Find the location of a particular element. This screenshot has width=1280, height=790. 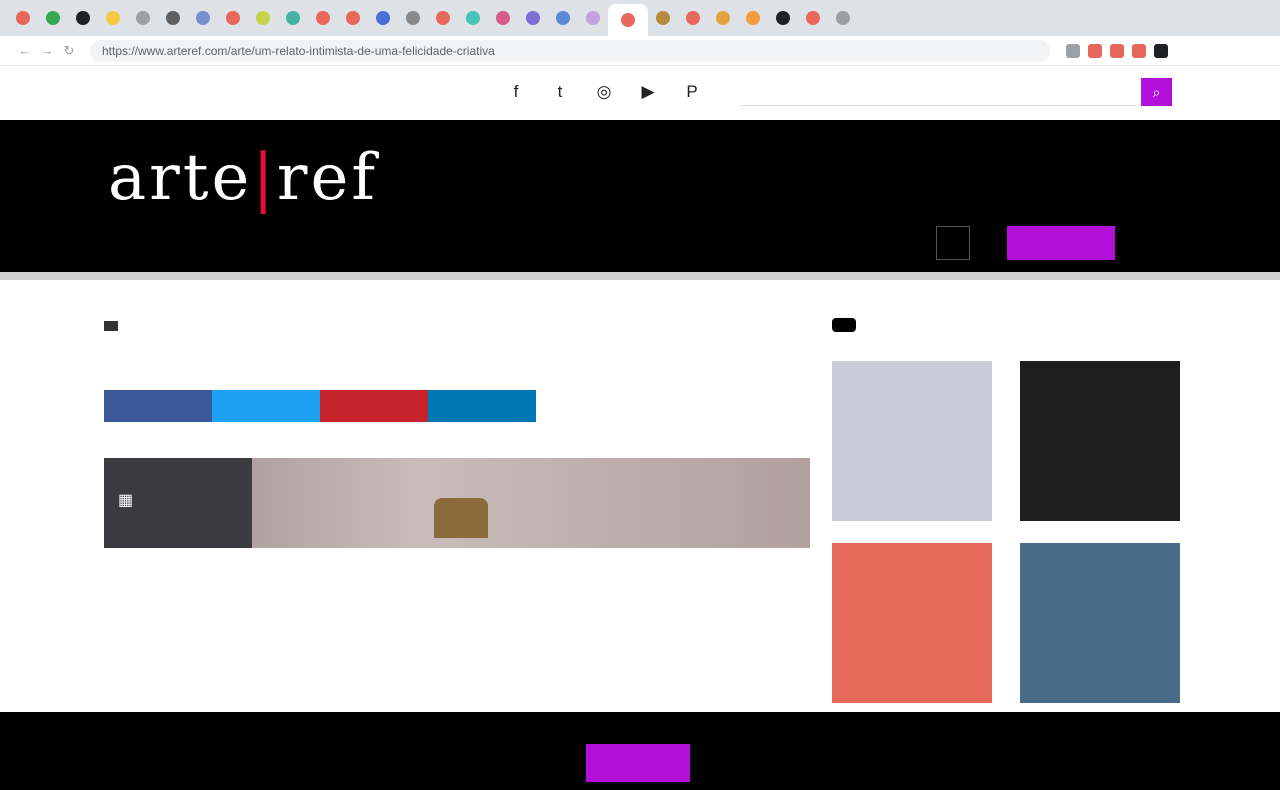

search-button: ⌕ is located at coordinates (1156, 92).